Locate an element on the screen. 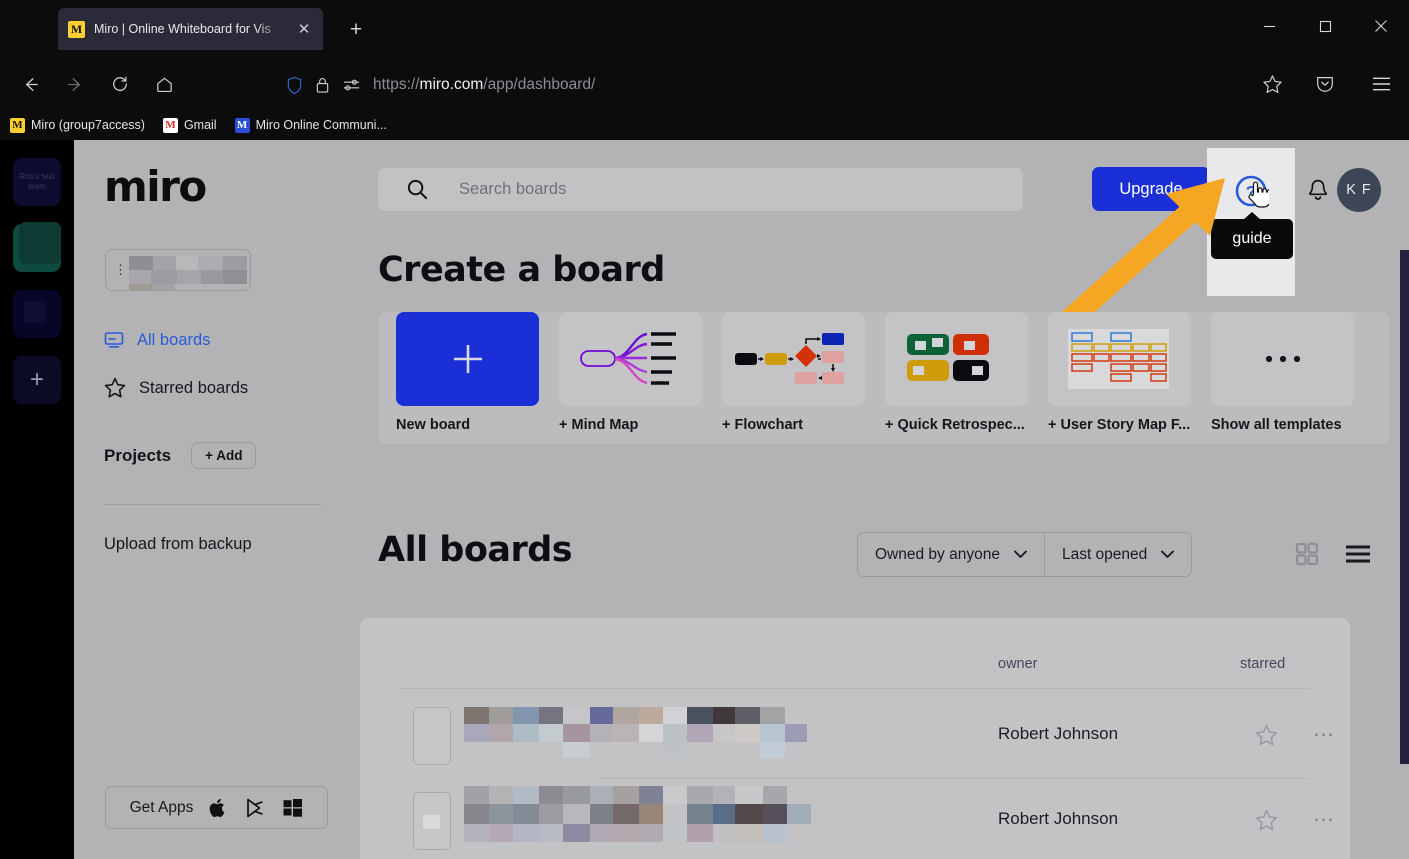 The image size is (1409, 859). search-icon is located at coordinates (417, 189).